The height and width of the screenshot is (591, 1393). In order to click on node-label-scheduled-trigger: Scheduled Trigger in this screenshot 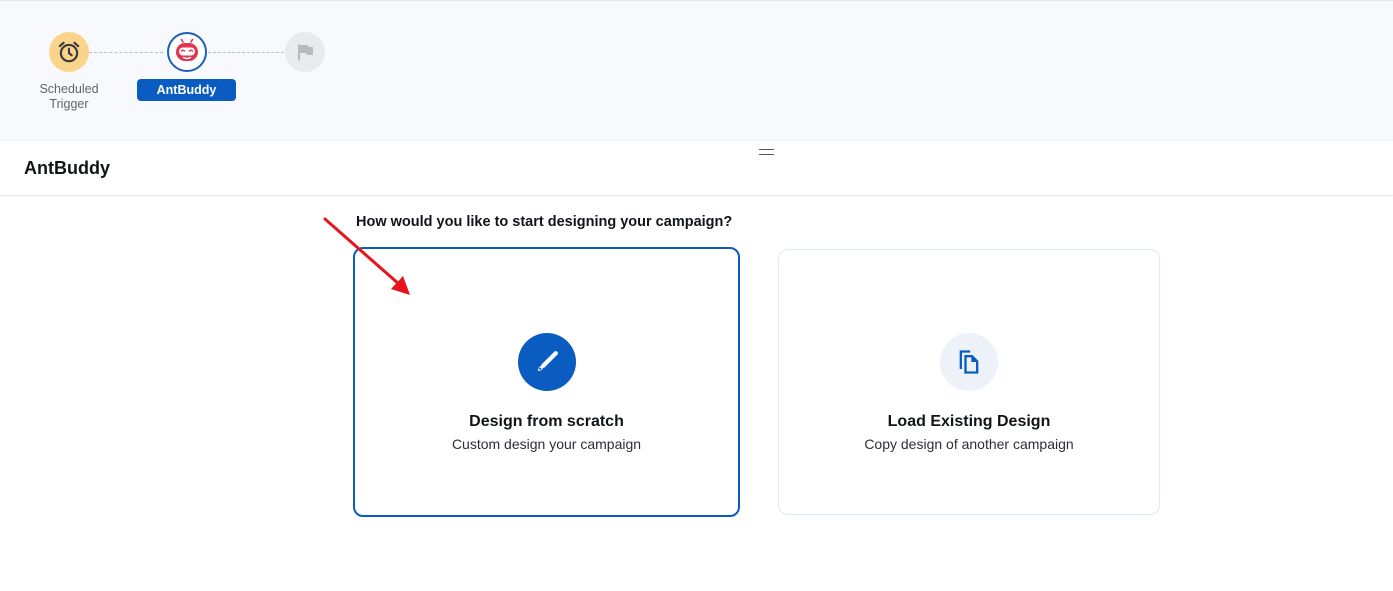, I will do `click(69, 96)`.